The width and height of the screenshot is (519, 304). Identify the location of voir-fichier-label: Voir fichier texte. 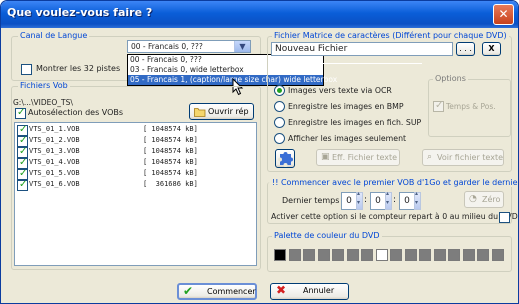
(470, 157).